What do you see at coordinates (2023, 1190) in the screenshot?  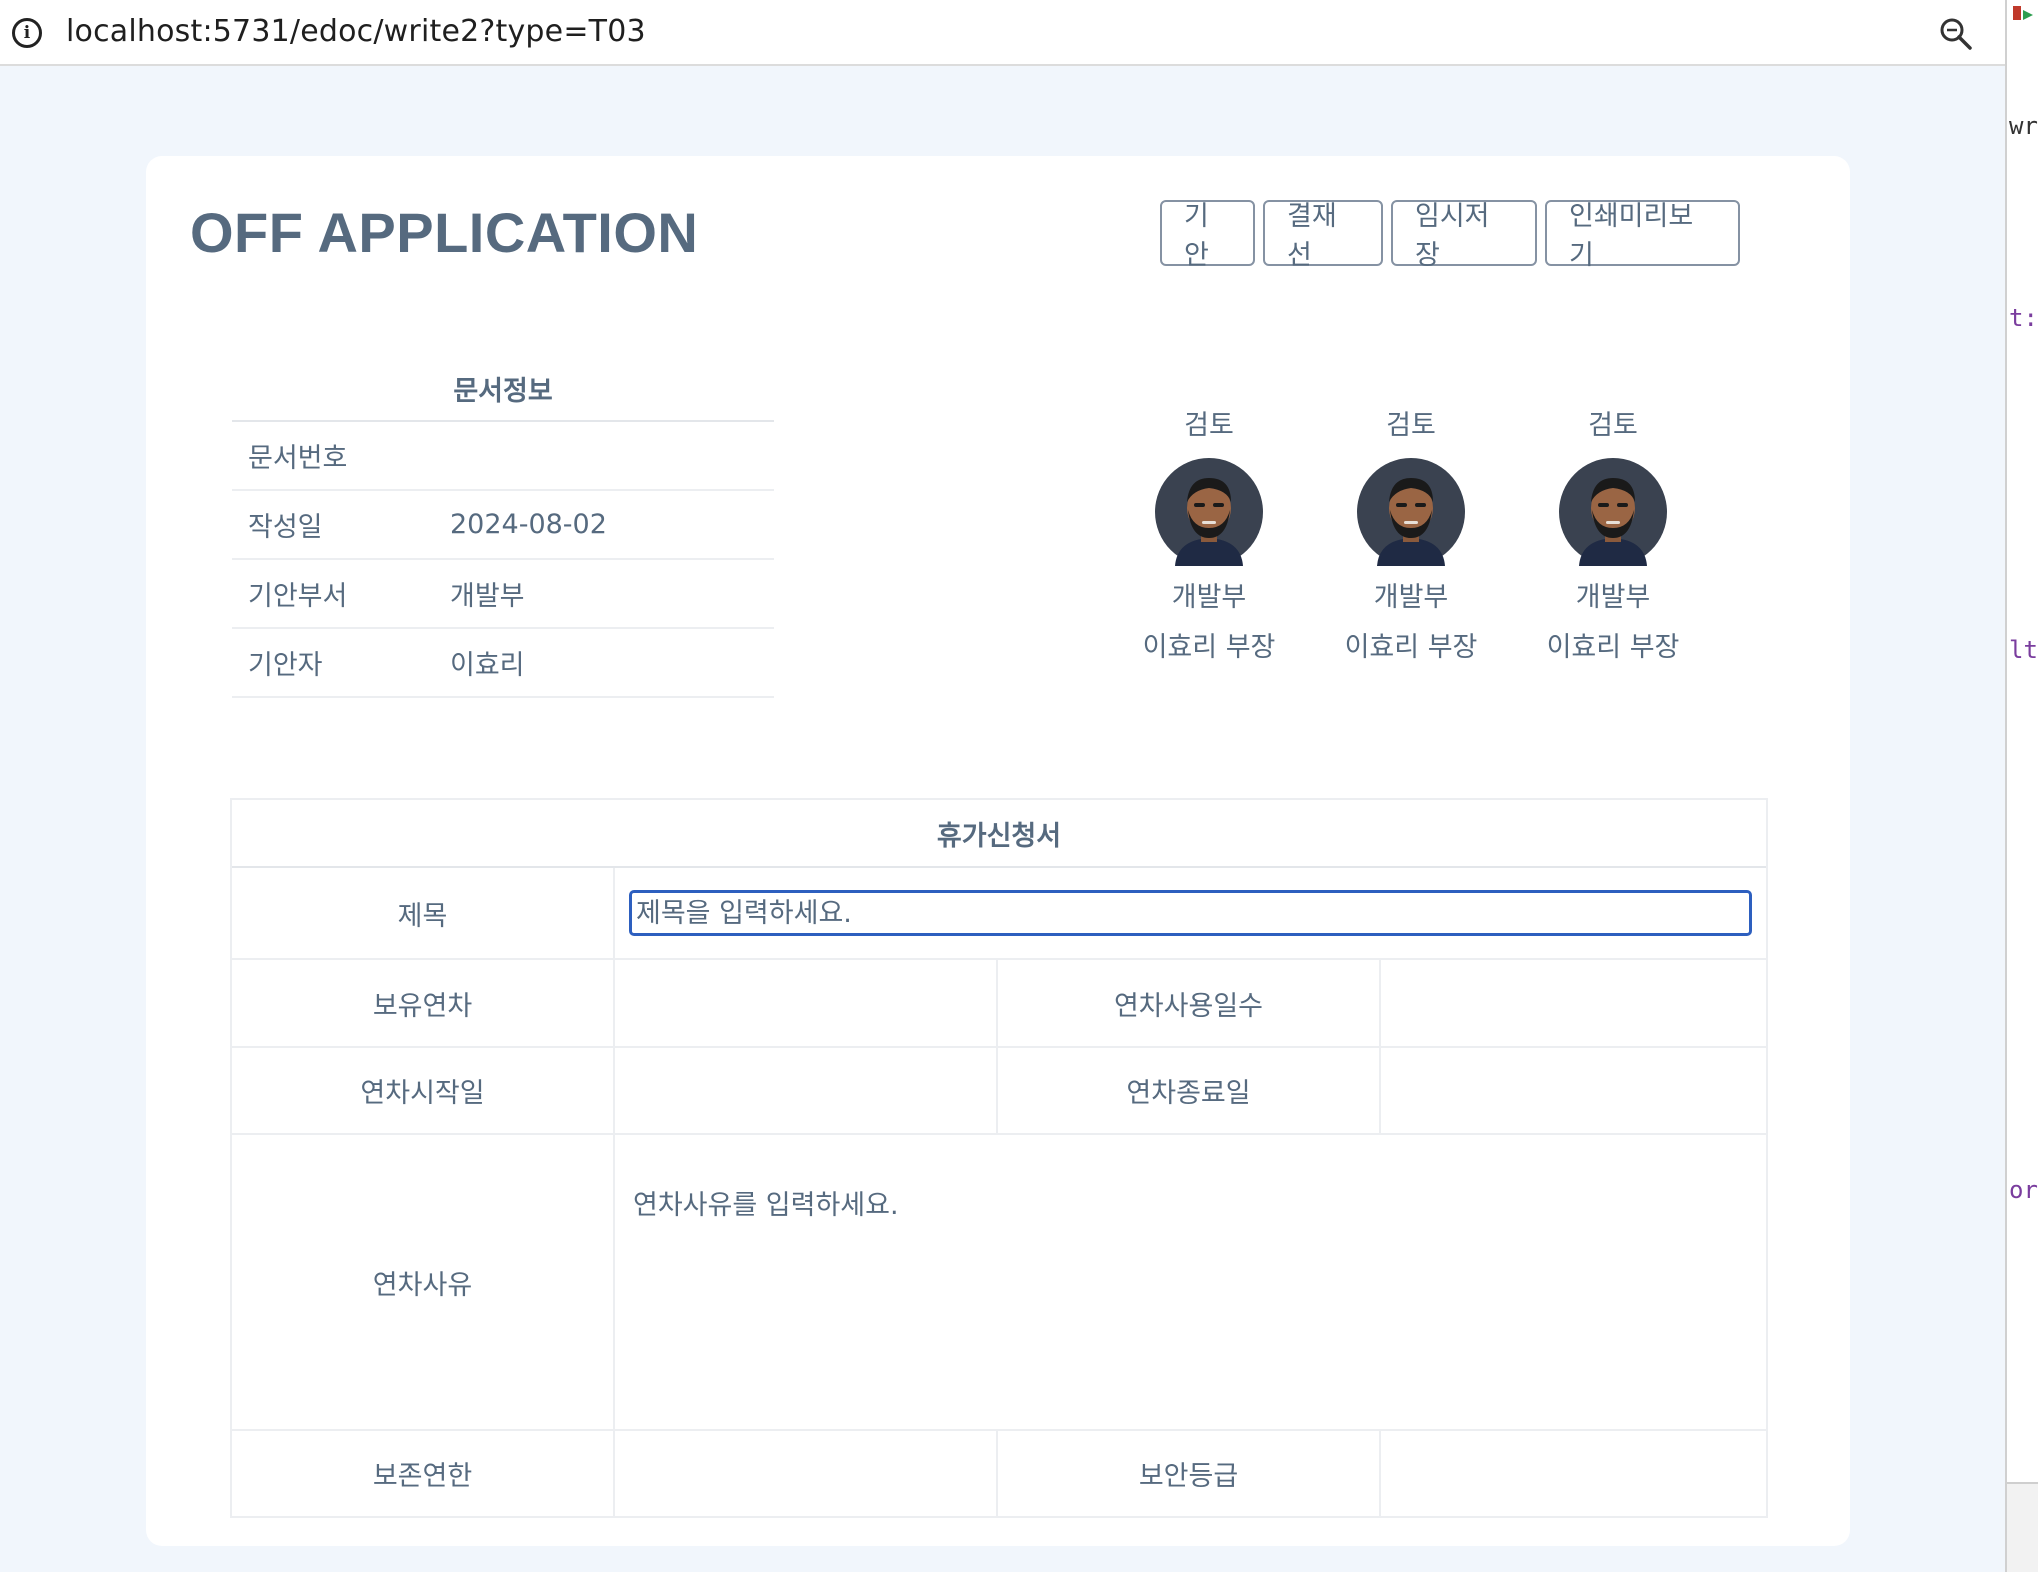 I see `code-fragment: or:` at bounding box center [2023, 1190].